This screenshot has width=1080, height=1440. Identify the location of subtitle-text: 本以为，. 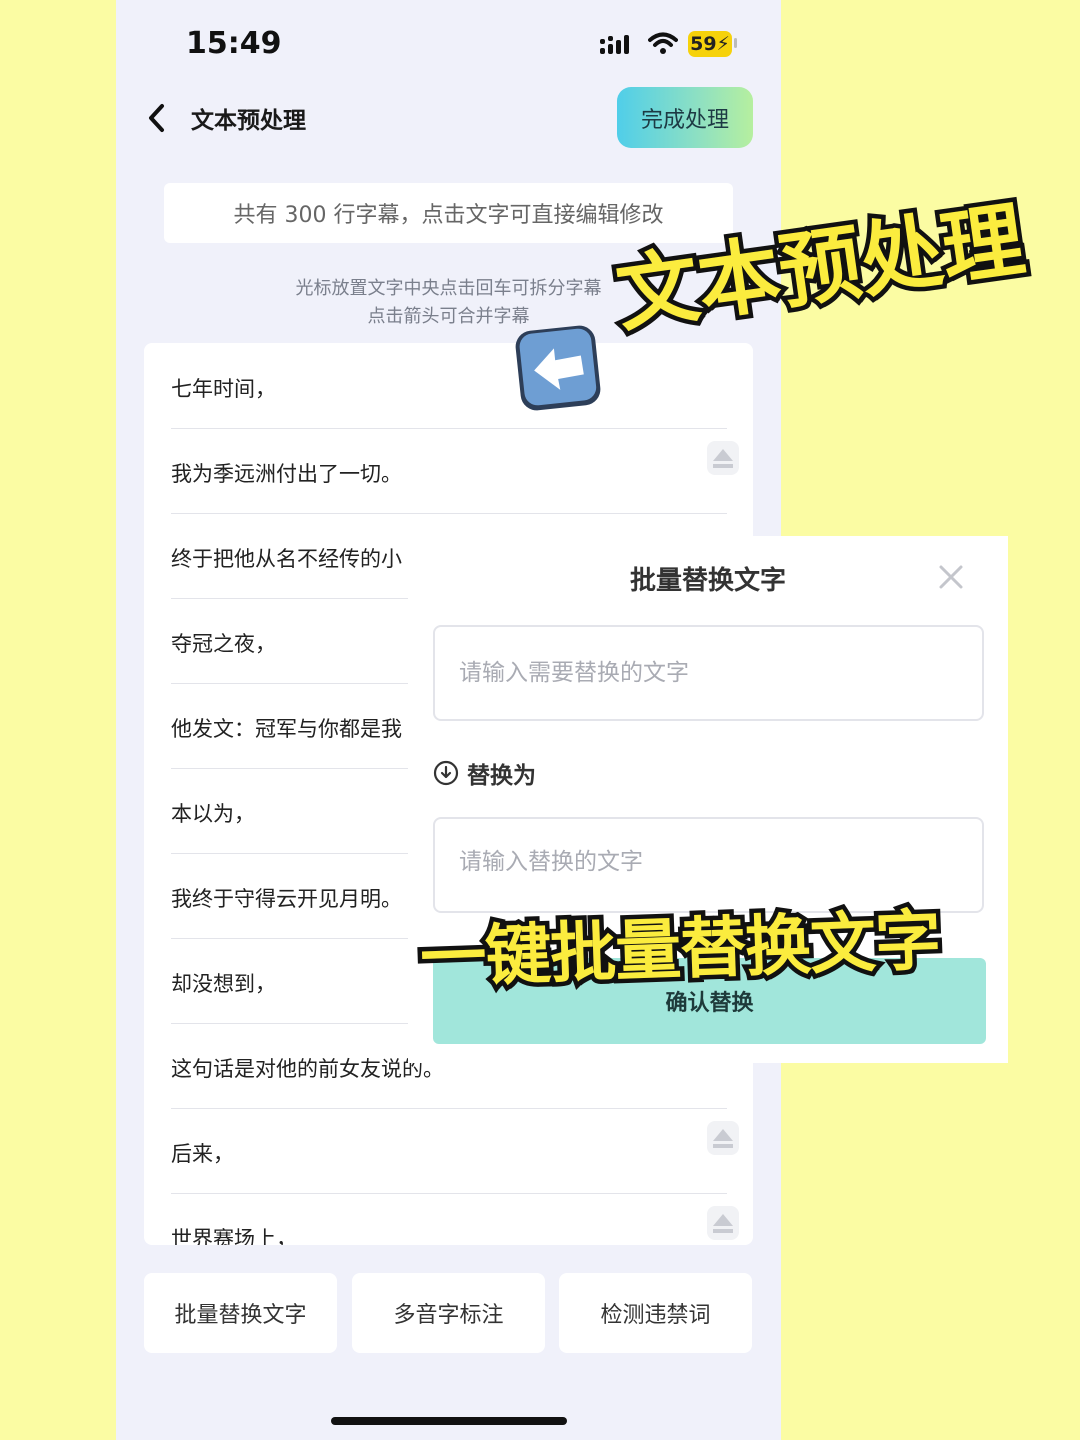
(213, 813).